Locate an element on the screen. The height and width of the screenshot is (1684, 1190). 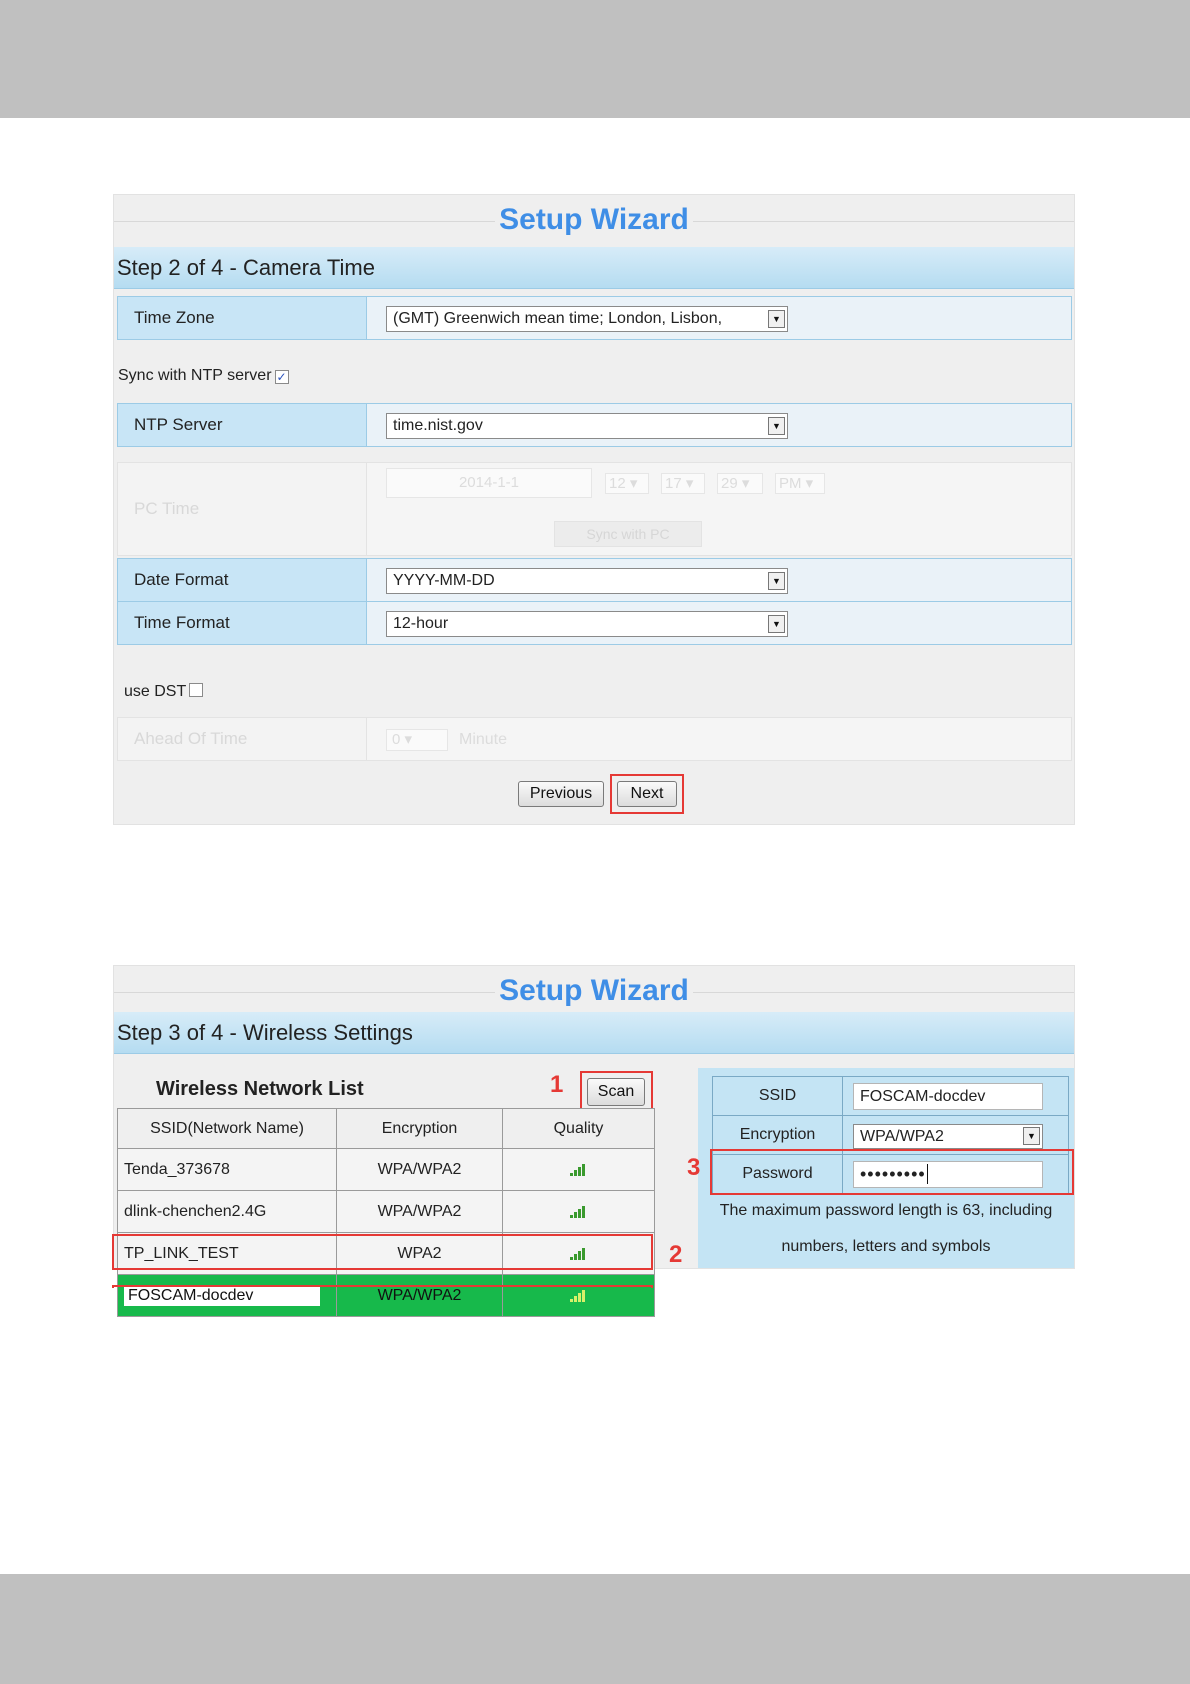
date-format-select: YYYY-MM-DD ▼ is located at coordinates (587, 581).